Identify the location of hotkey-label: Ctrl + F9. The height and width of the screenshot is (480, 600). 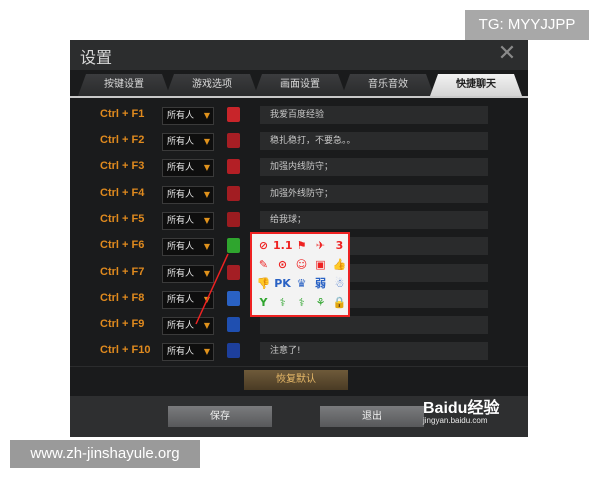
(122, 324).